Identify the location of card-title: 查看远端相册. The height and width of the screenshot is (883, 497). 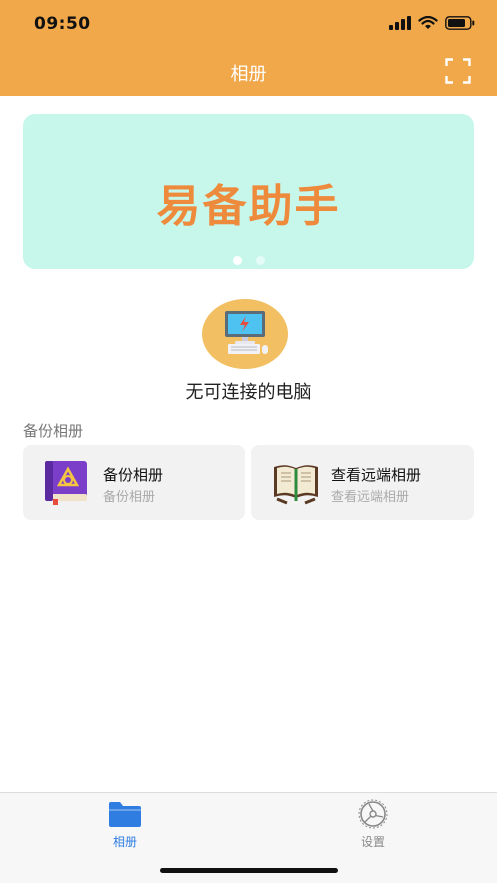
(376, 475).